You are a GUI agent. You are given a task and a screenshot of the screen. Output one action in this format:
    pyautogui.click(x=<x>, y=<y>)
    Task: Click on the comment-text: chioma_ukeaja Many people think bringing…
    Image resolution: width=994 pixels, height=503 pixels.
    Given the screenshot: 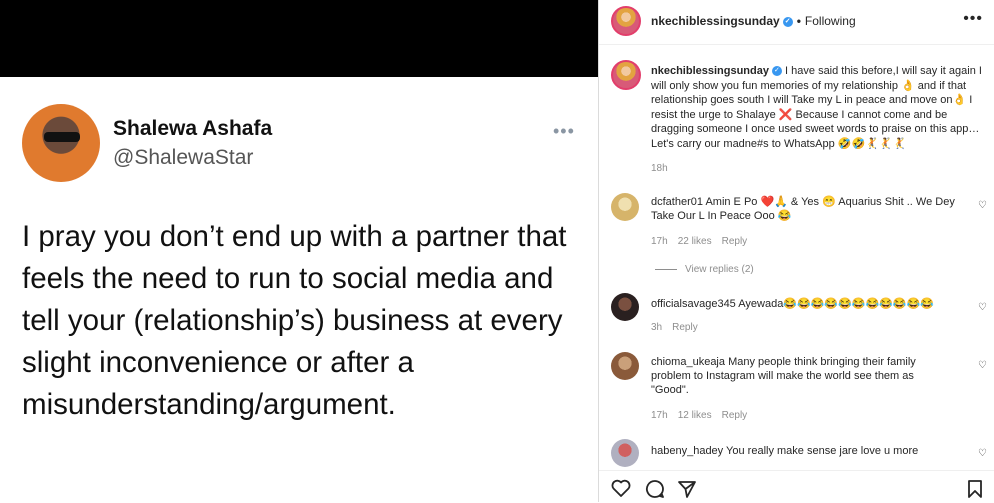 What is the action you would take?
    pyautogui.click(x=801, y=376)
    